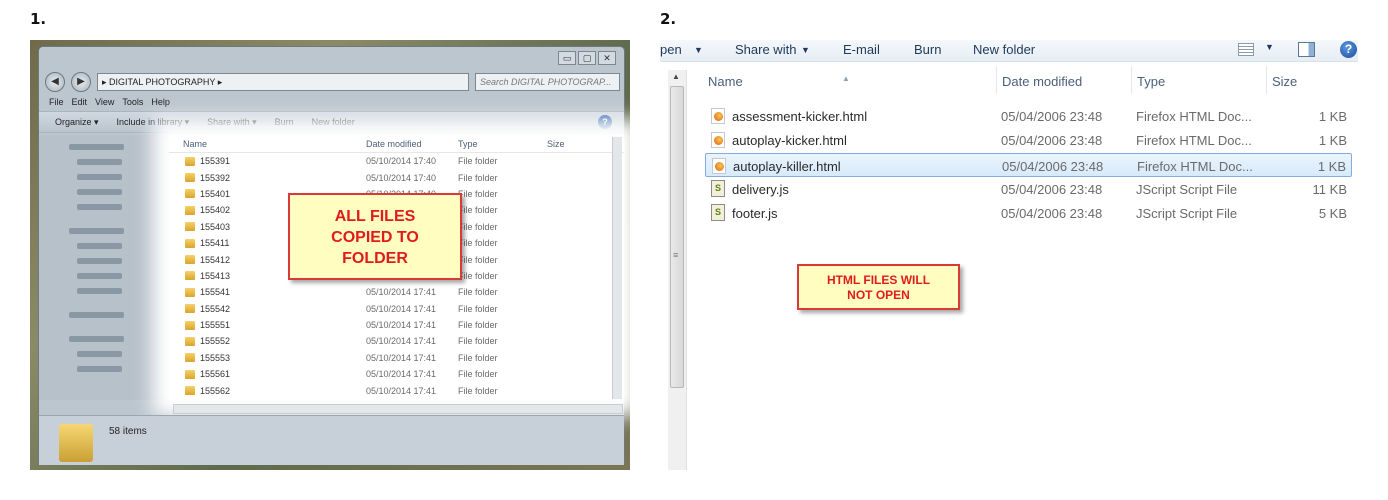  What do you see at coordinates (671, 49) in the screenshot?
I see `open-button: pen` at bounding box center [671, 49].